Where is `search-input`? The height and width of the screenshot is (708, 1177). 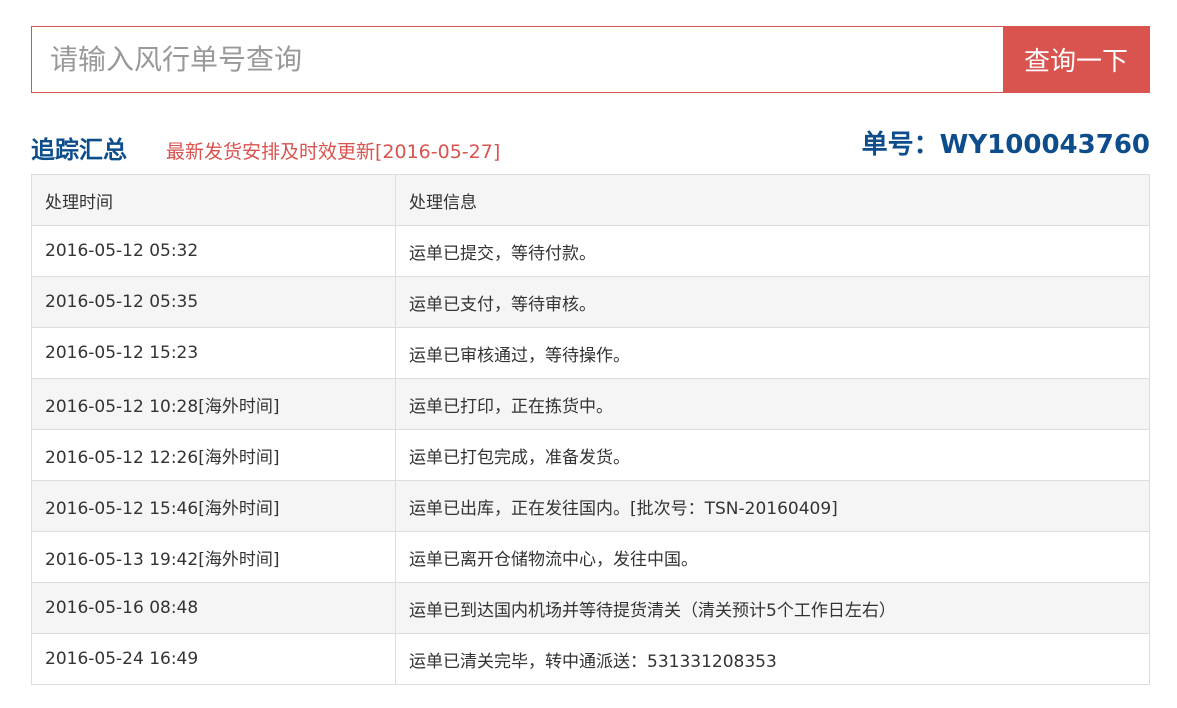 search-input is located at coordinates (517, 59).